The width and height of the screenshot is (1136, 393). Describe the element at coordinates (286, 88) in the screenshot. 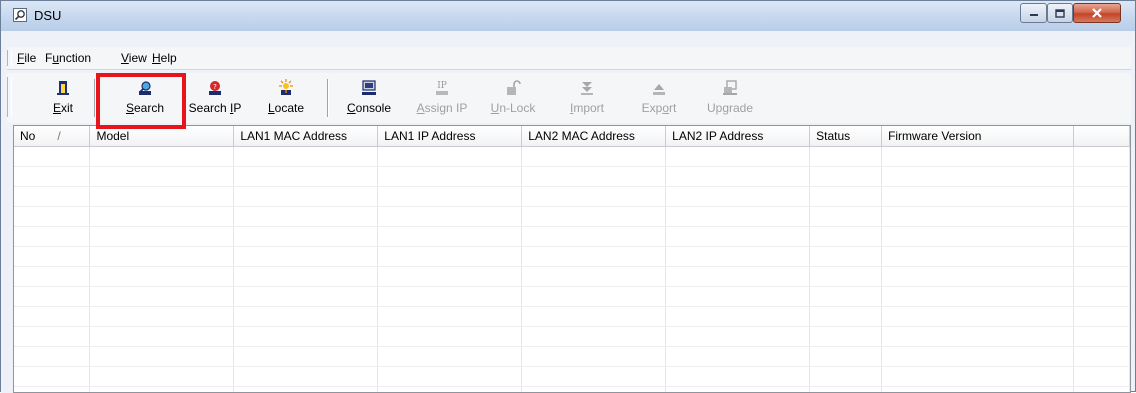

I see `locate-icon` at that location.